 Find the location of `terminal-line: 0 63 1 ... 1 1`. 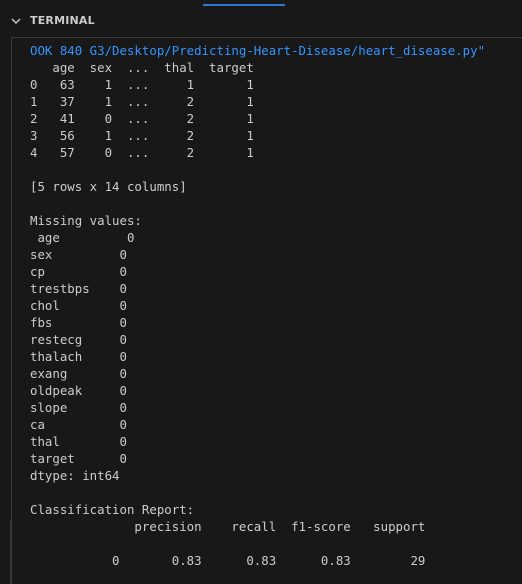

terminal-line: 0 63 1 ... 1 1 is located at coordinates (142, 84).